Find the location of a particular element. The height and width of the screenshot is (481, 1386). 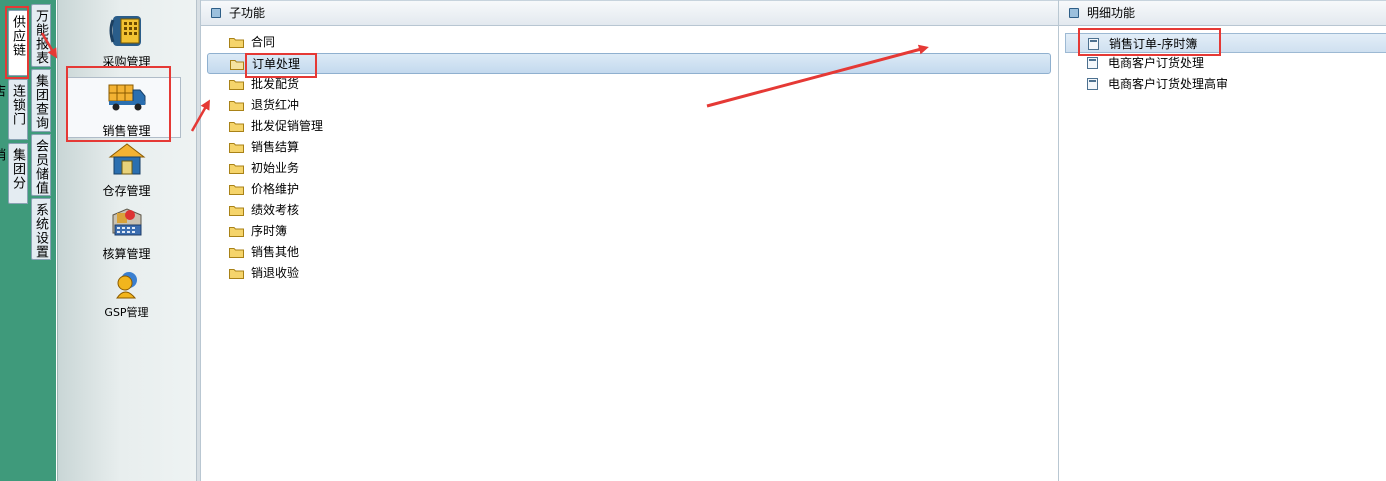

sub-item-order-processing: 订单处理 is located at coordinates (629, 63).